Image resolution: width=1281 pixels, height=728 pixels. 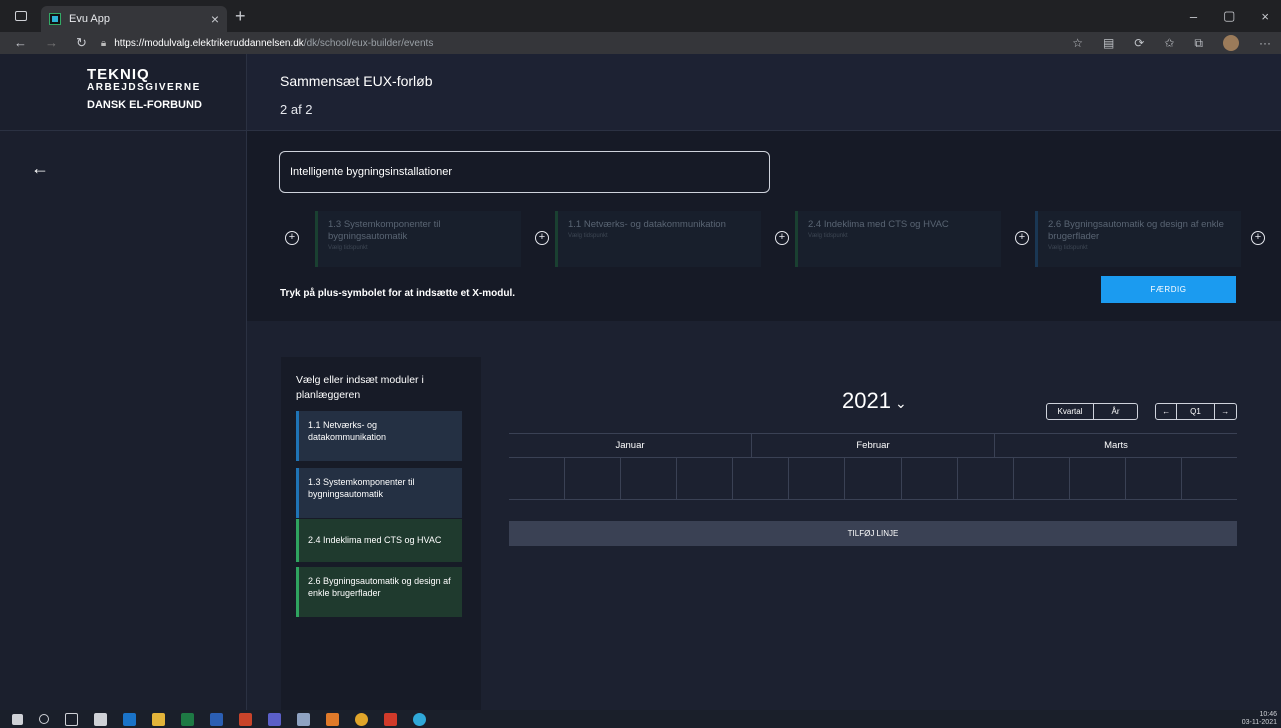 What do you see at coordinates (873, 533) in the screenshot?
I see `add-line-button: TILFØJ LINJE` at bounding box center [873, 533].